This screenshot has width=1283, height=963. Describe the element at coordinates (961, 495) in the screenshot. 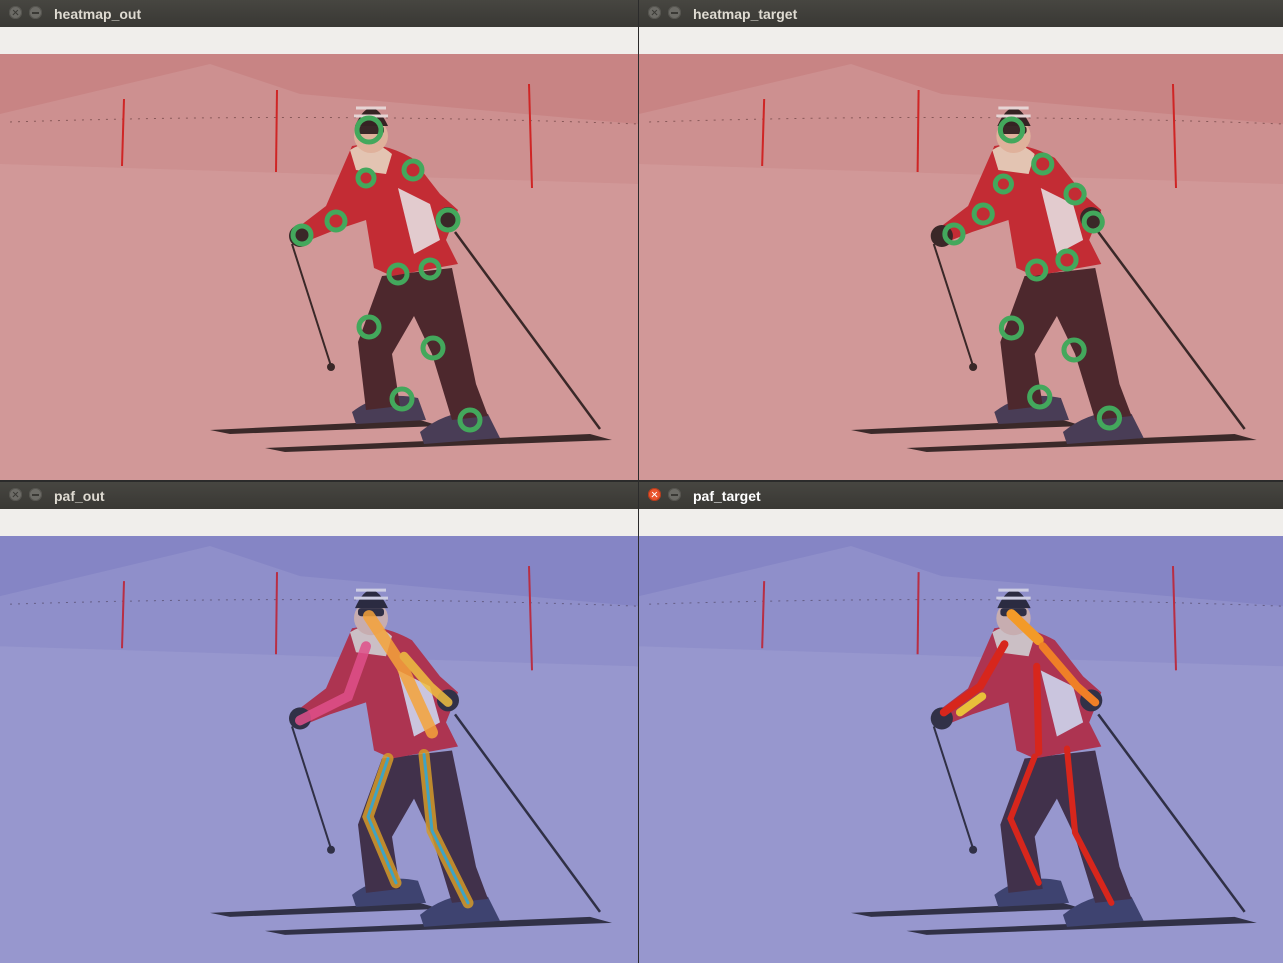

I see `title-bar: paf_target` at that location.